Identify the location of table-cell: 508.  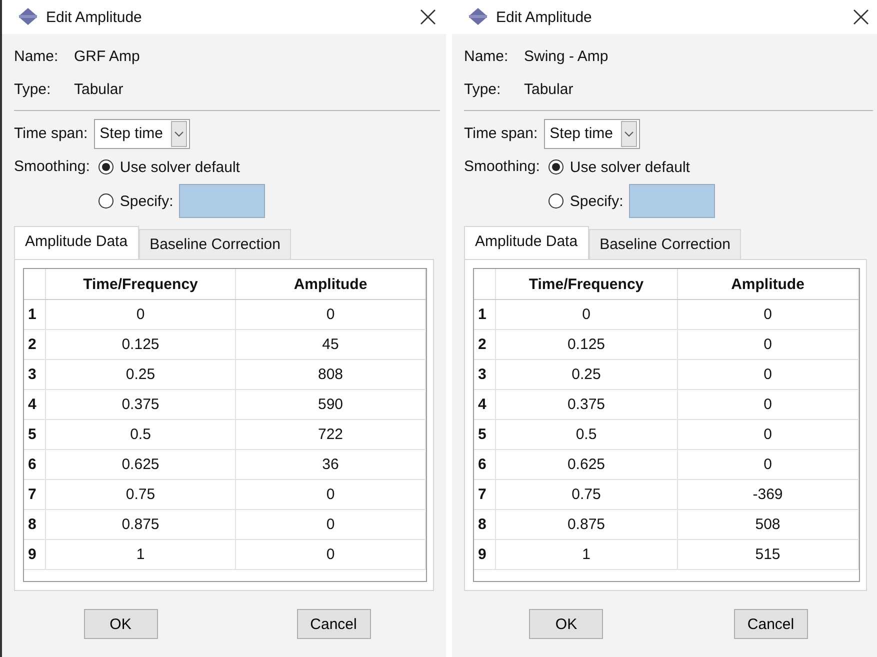
(768, 524).